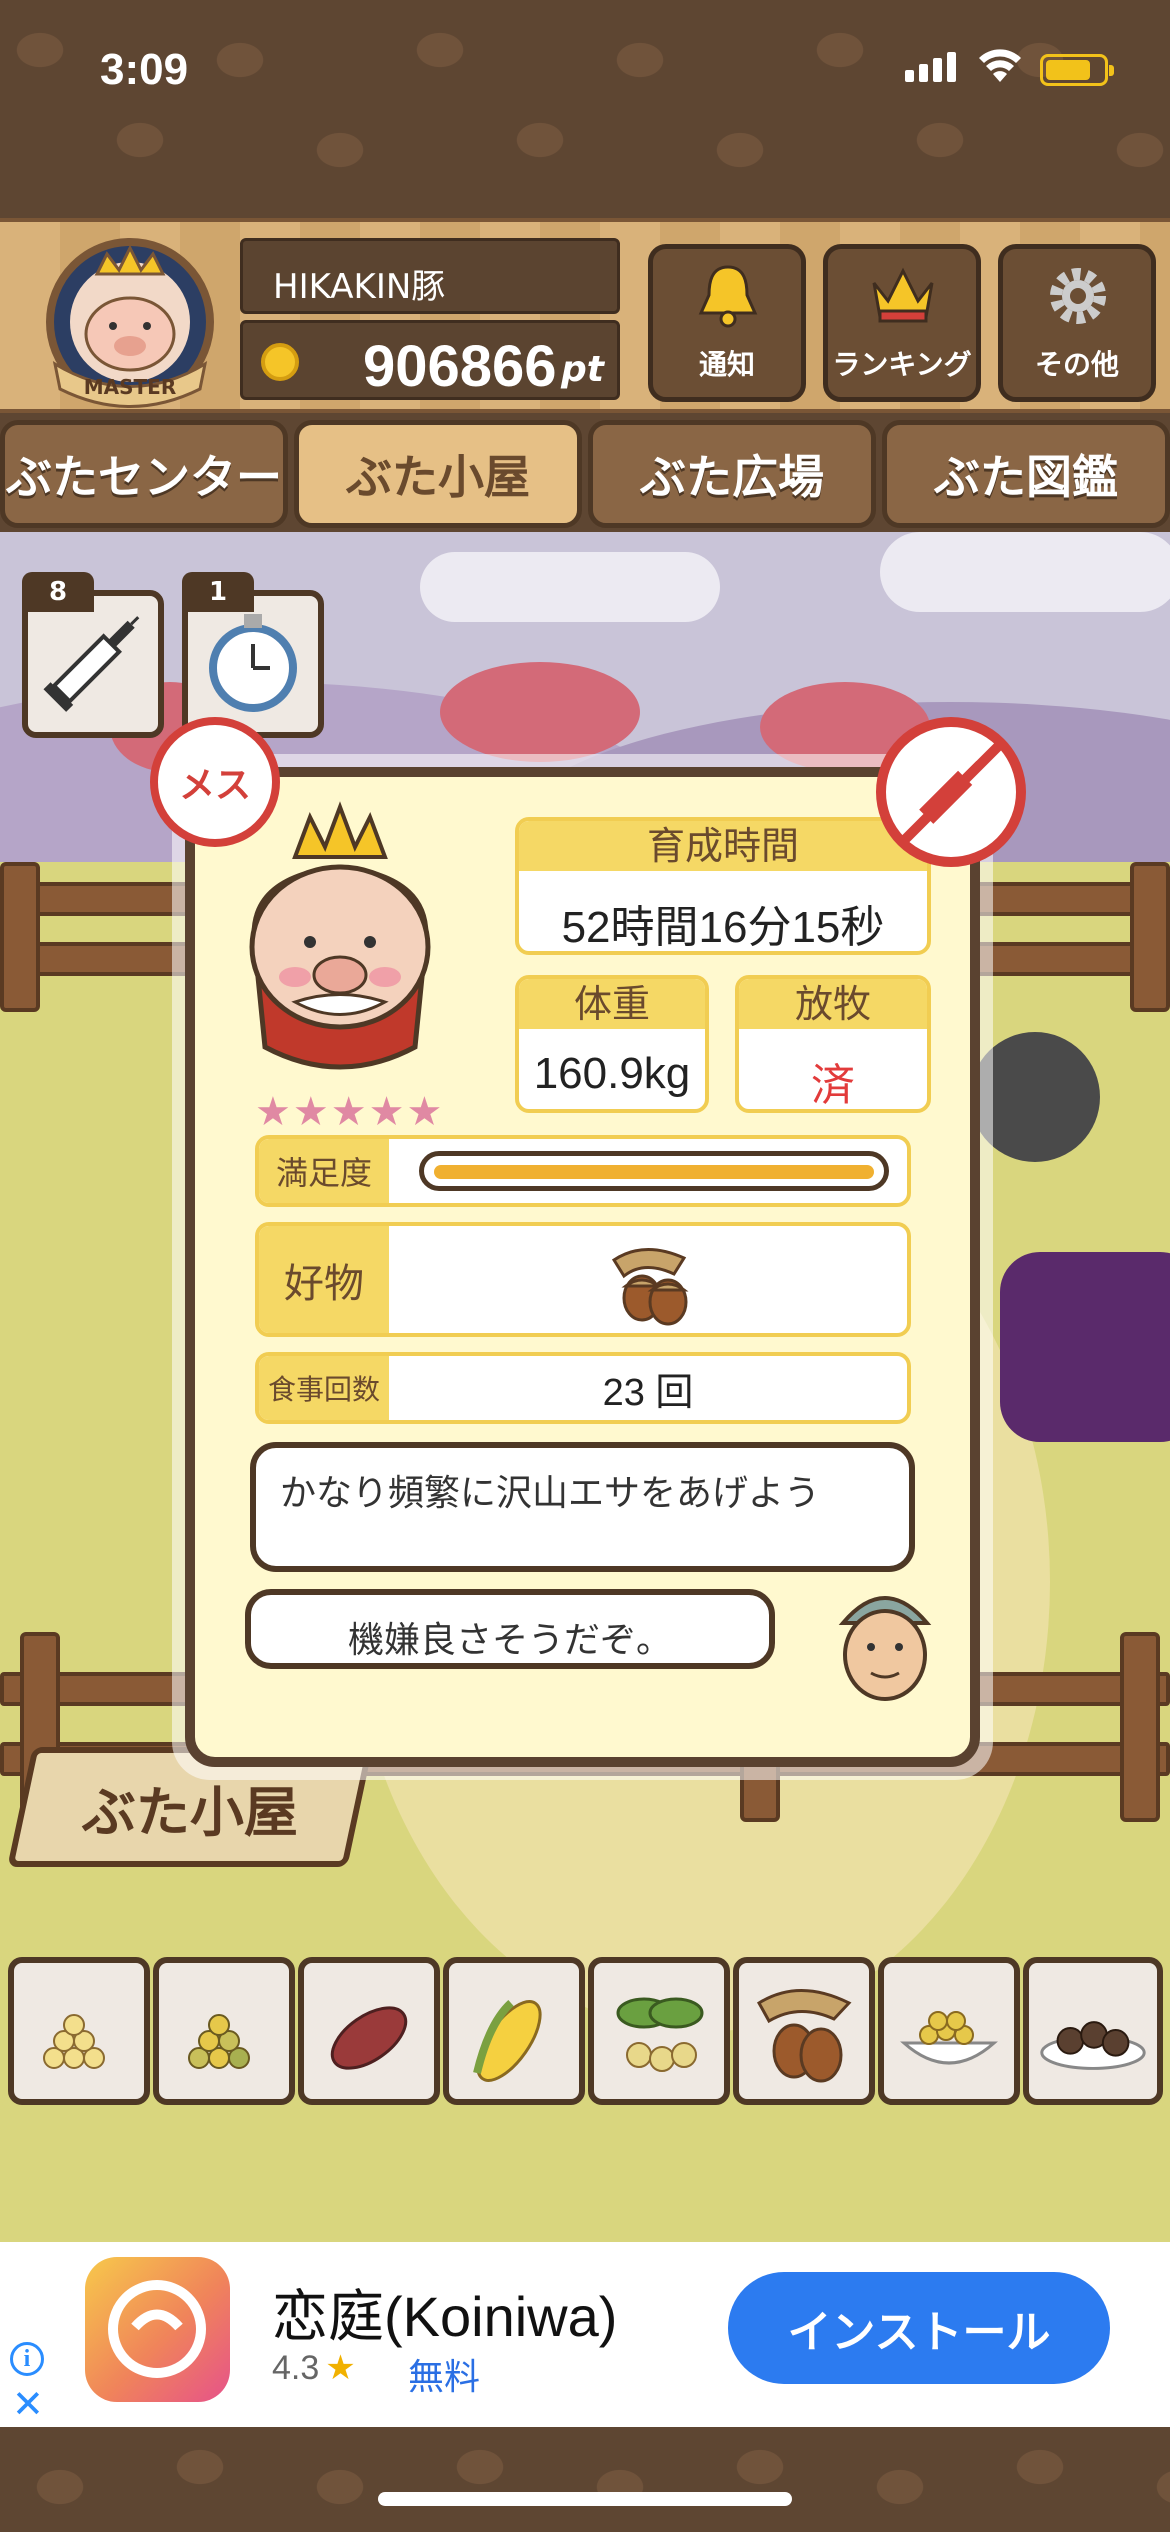  What do you see at coordinates (324, 1388) in the screenshot?
I see `meals-label: 食事回数` at bounding box center [324, 1388].